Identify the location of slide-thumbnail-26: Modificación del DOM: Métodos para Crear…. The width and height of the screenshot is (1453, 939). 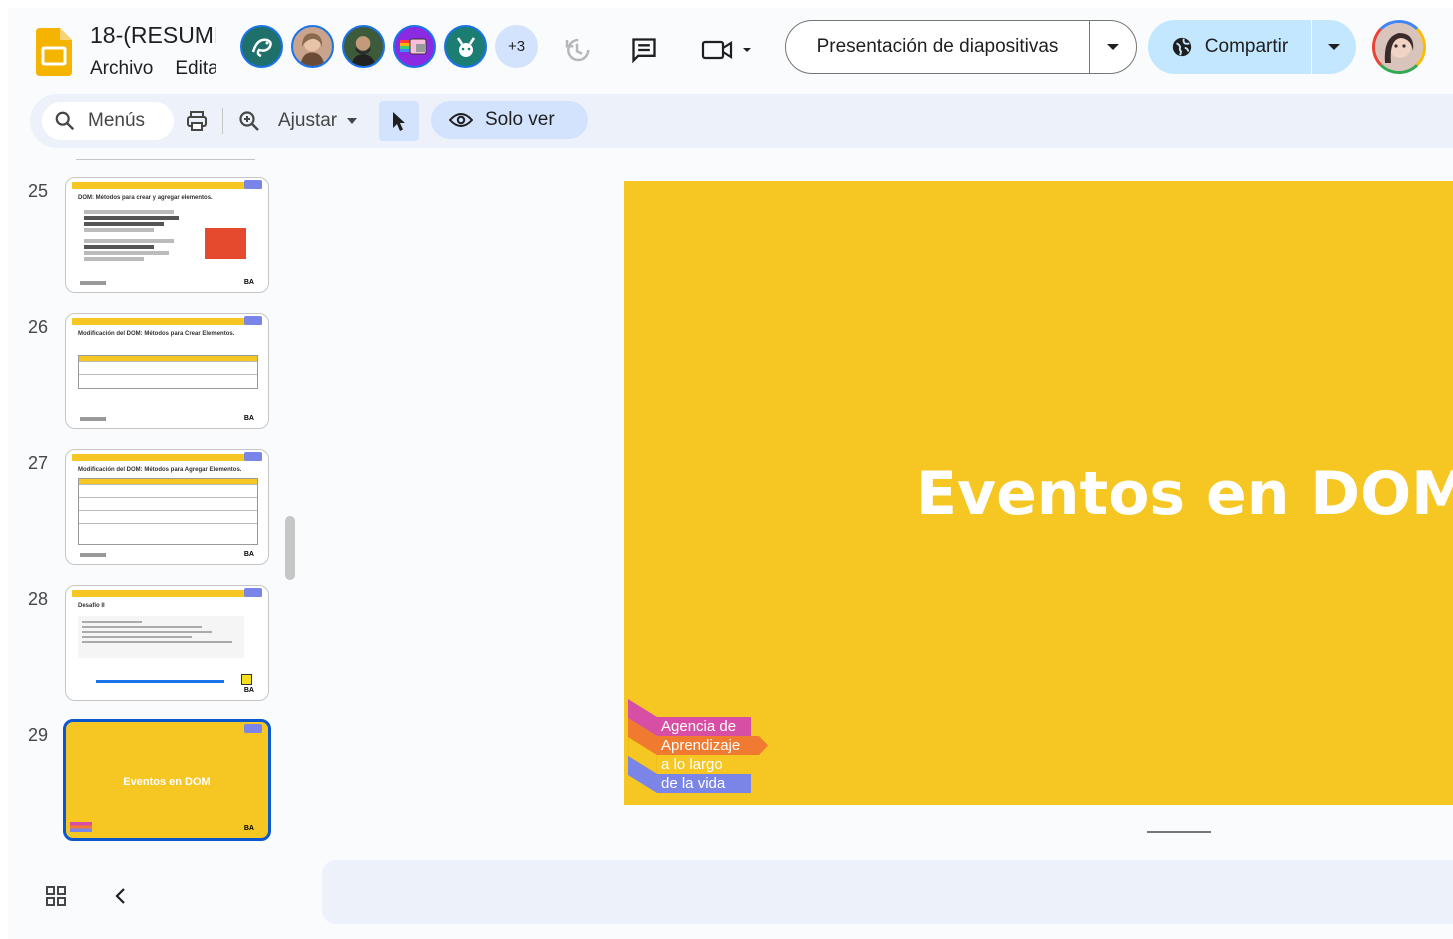
(167, 371).